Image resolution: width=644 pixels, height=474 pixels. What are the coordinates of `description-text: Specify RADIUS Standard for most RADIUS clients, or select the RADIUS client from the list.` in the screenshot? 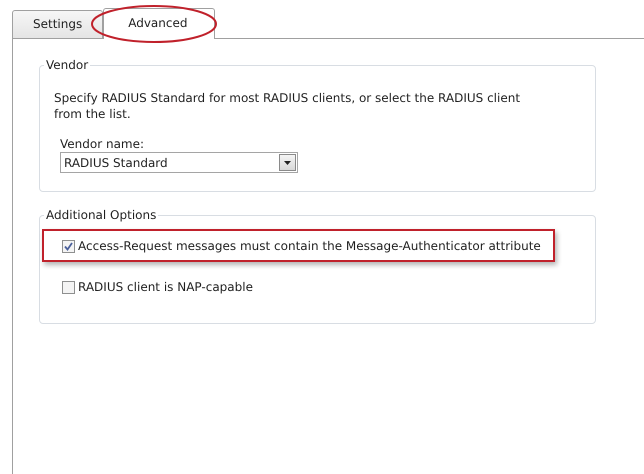 It's located at (287, 106).